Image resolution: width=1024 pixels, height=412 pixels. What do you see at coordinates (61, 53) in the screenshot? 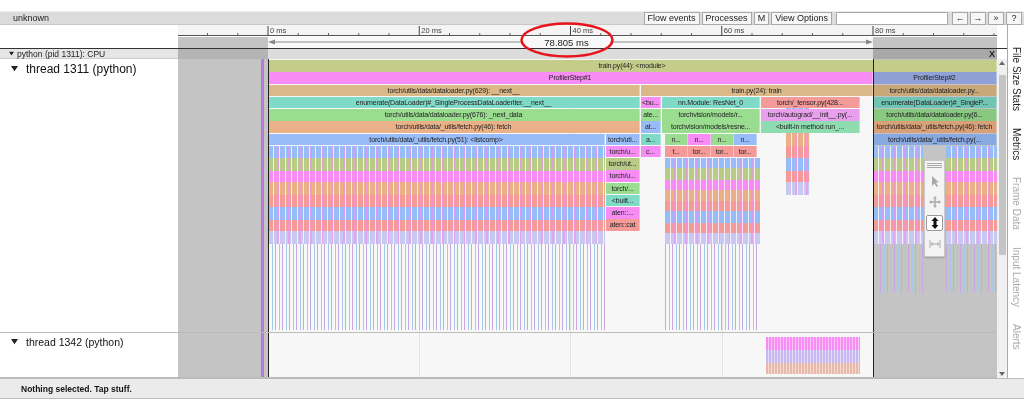
I see `process-label: python (pid 1311): CPU` at bounding box center [61, 53].